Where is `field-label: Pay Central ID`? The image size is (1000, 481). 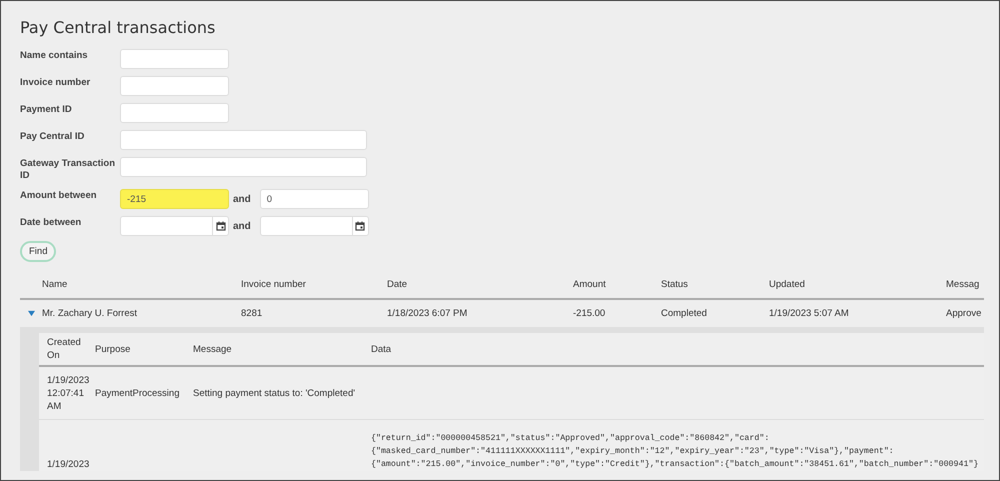
field-label: Pay Central ID is located at coordinates (53, 136).